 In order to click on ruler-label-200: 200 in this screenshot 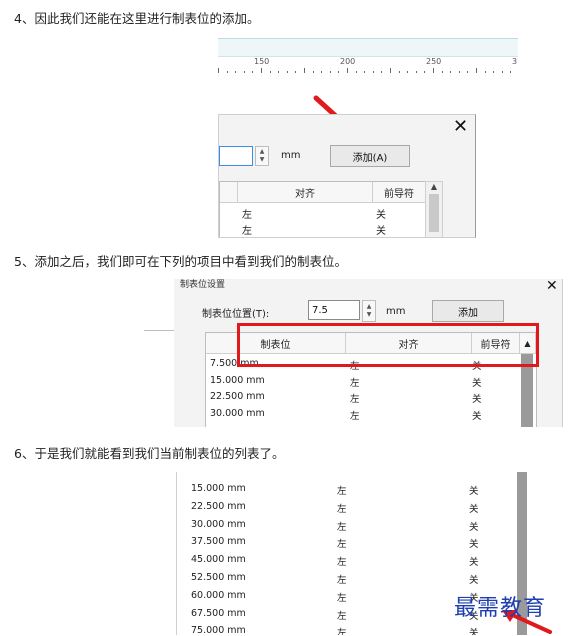, I will do `click(348, 61)`.